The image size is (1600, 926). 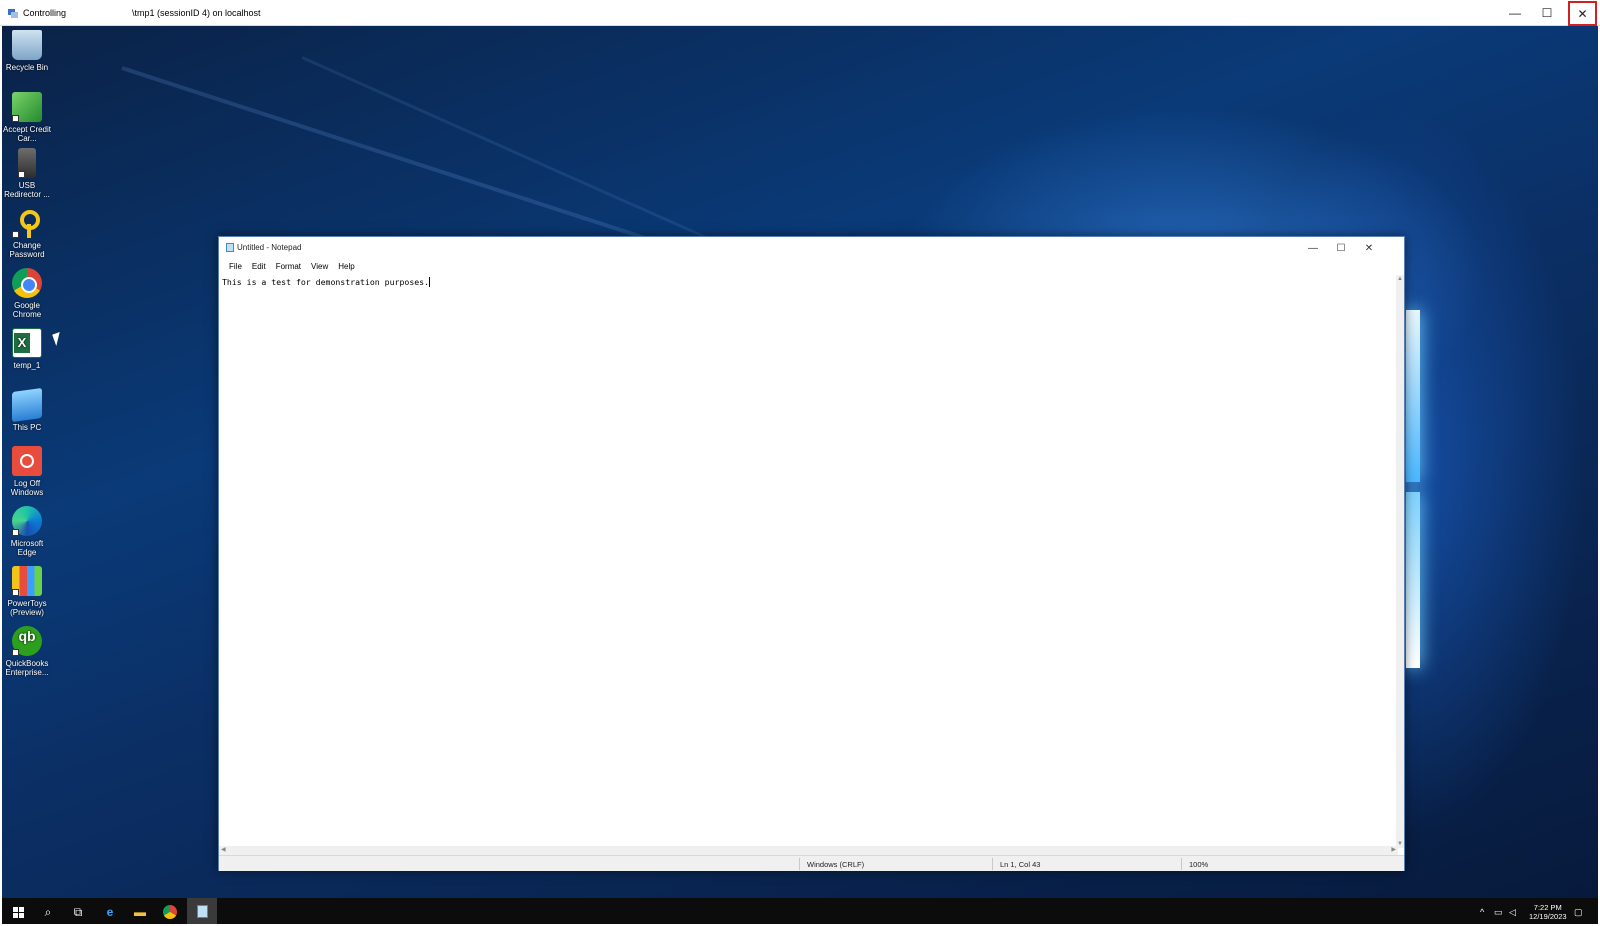 I want to click on network-icon: ▭, so click(x=1498, y=911).